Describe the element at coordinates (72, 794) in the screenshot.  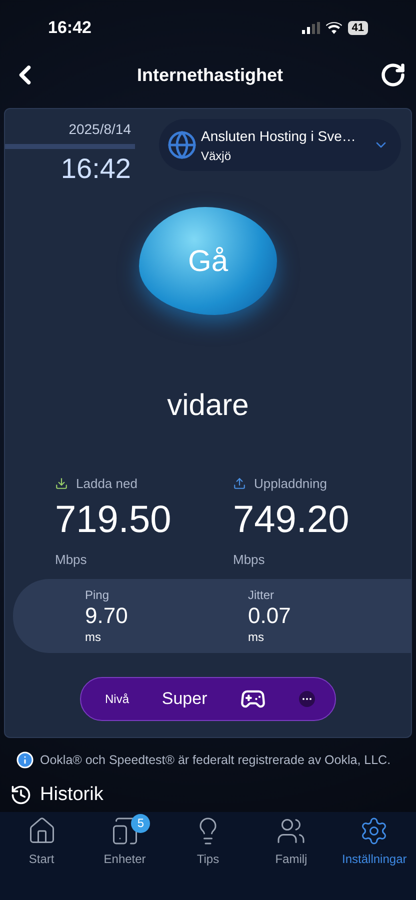
I see `history-heading: Historik` at that location.